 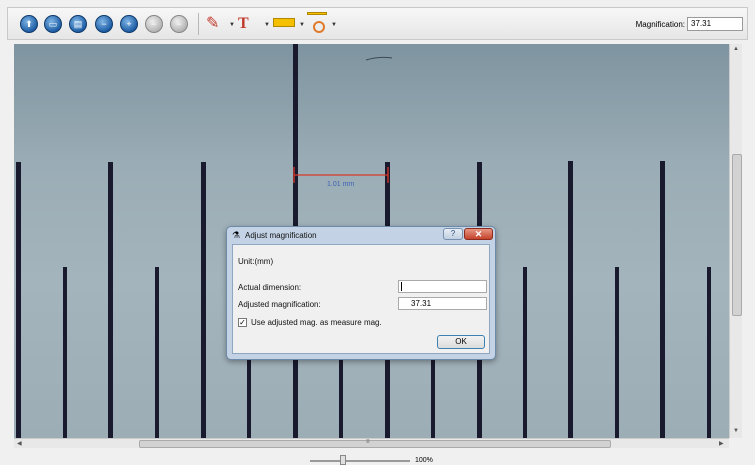 I want to click on zoom-slider-thumb, so click(x=343, y=460).